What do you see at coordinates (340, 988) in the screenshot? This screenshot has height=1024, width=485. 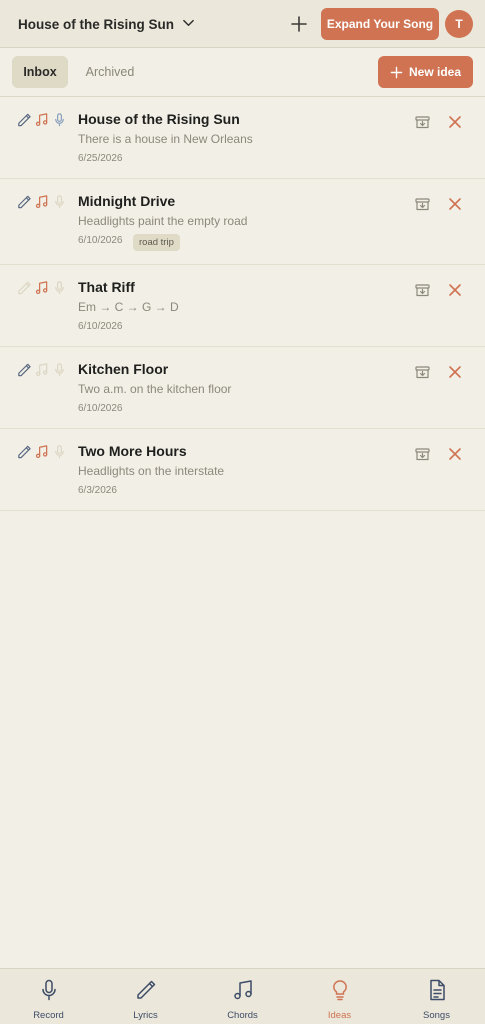 I see `lightbulb-icon` at bounding box center [340, 988].